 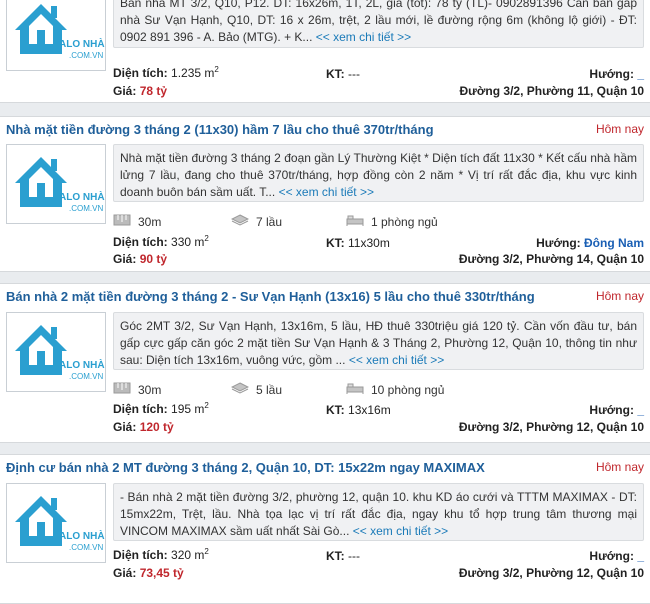 What do you see at coordinates (551, 91) in the screenshot?
I see `listing-address: Đường 3/2, Phường 11, Quận 10` at bounding box center [551, 91].